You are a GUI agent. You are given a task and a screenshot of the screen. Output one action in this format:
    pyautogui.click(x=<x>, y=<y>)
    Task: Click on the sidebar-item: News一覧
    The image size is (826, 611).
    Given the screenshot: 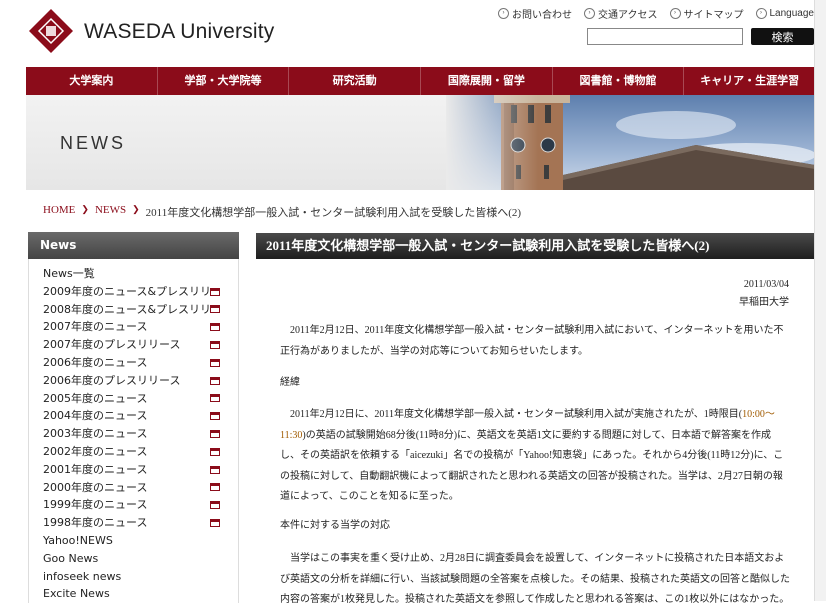 What is the action you would take?
    pyautogui.click(x=135, y=274)
    